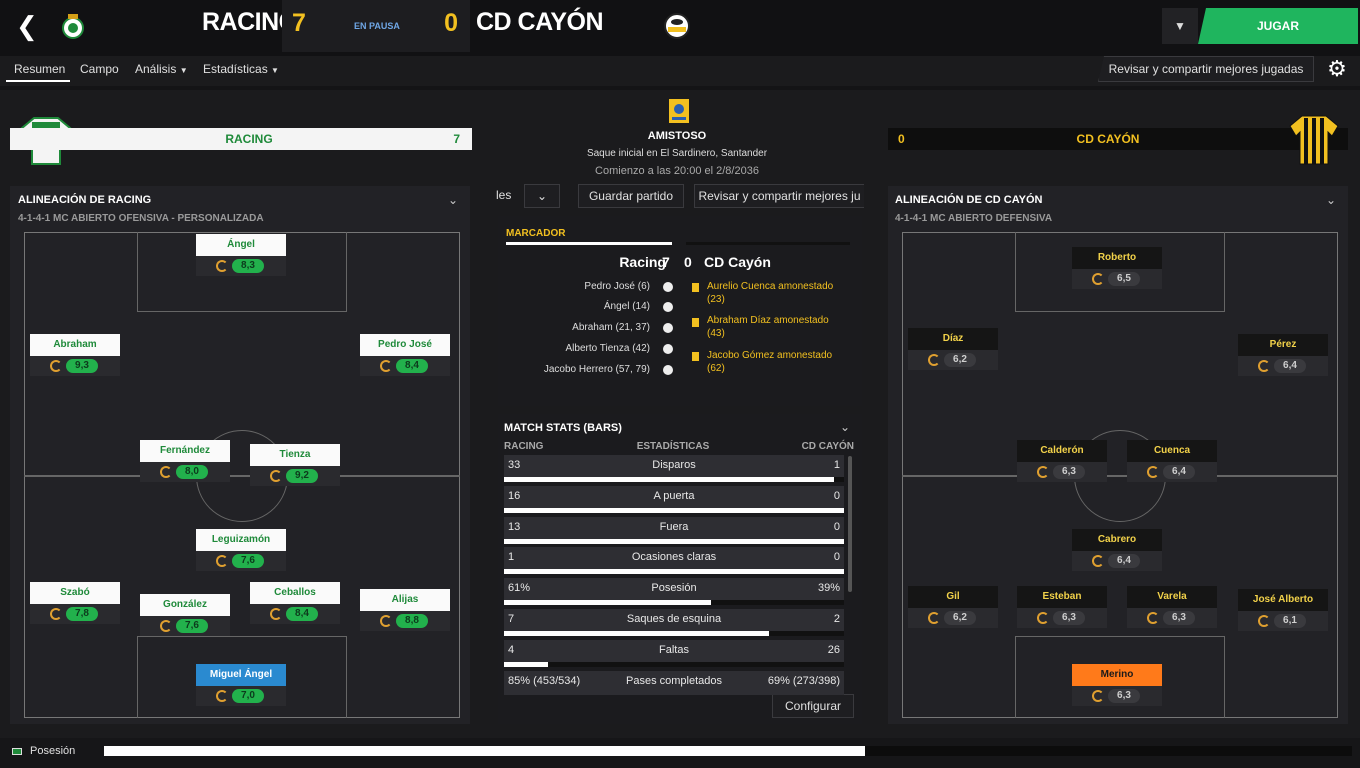 The image size is (1360, 768). What do you see at coordinates (53, 751) in the screenshot?
I see `possession-label: Posesión` at bounding box center [53, 751].